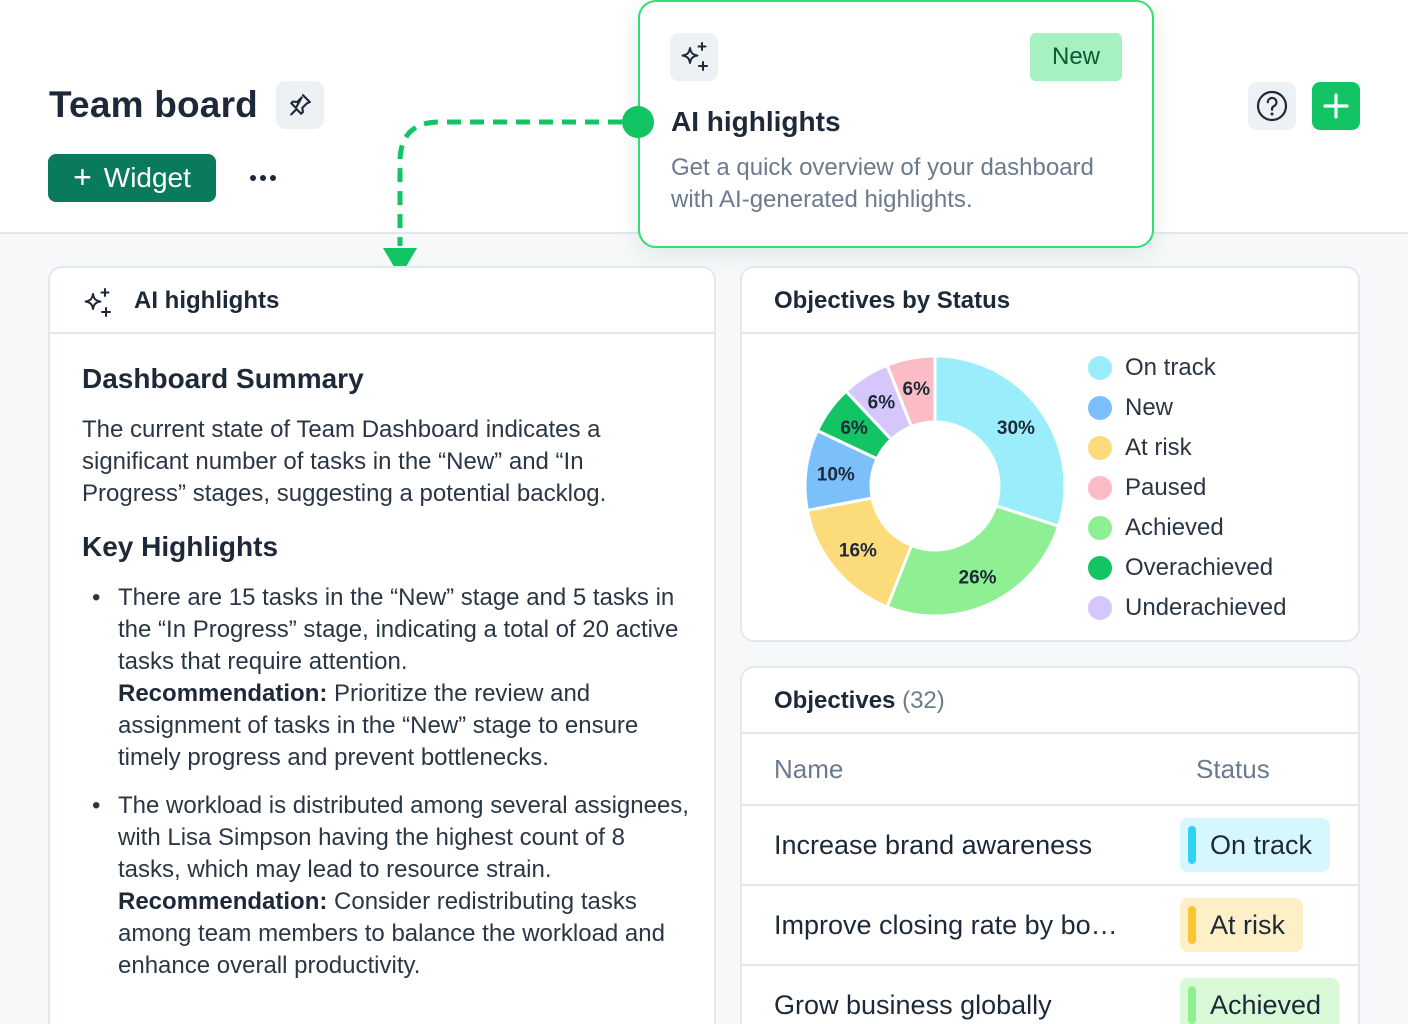  Describe the element at coordinates (1261, 844) in the screenshot. I see `status-label: On track` at that location.